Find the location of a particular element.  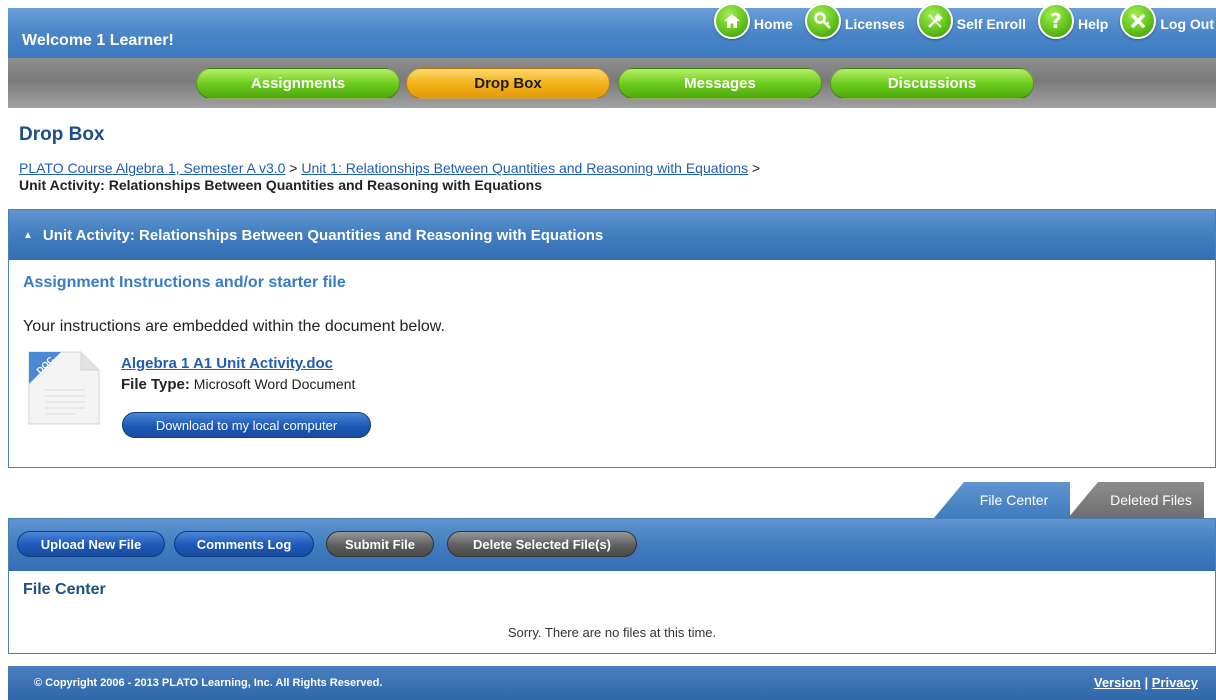

nav-log-out-label: Log Out is located at coordinates (1187, 24).